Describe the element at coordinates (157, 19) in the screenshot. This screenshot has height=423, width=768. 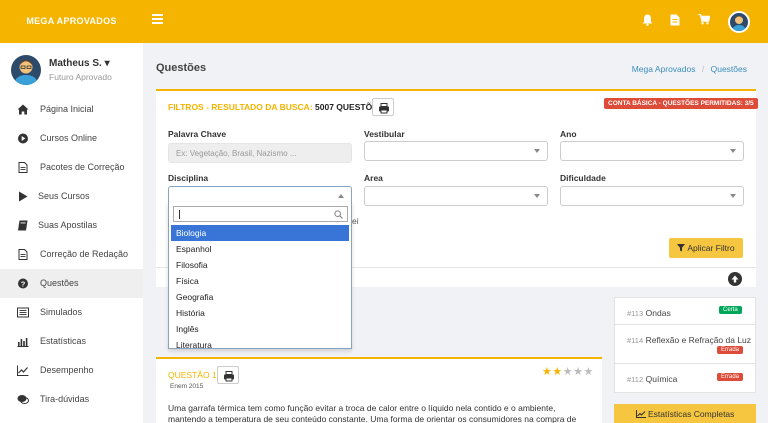
I see `menu-toggle-icon` at that location.